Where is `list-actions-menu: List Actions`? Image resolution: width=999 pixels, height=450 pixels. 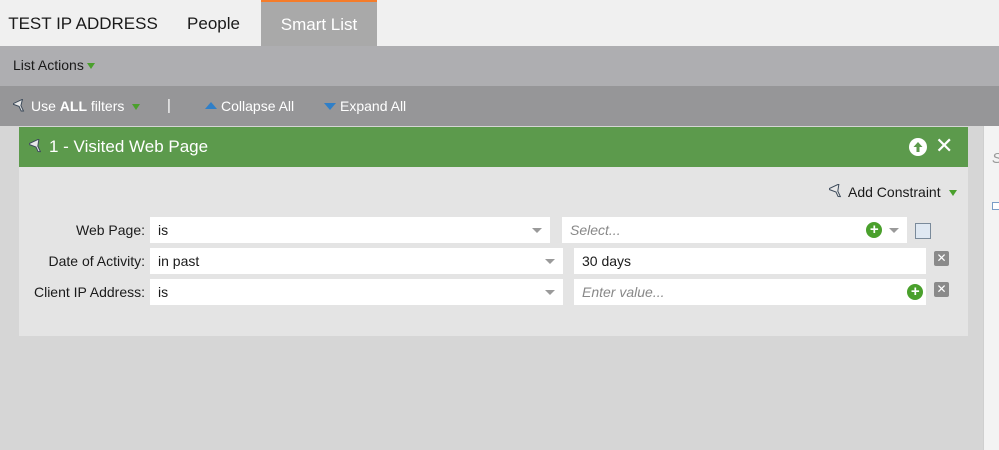
list-actions-menu: List Actions is located at coordinates (54, 65).